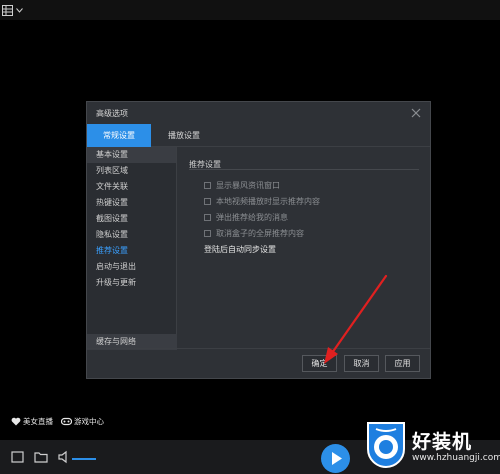 This screenshot has height=474, width=500. I want to click on top-bar, so click(250, 10).